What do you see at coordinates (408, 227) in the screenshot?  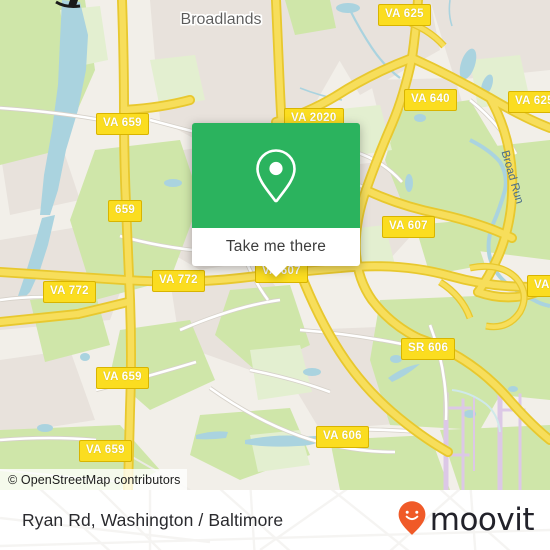 I see `road-shield: VA 607` at bounding box center [408, 227].